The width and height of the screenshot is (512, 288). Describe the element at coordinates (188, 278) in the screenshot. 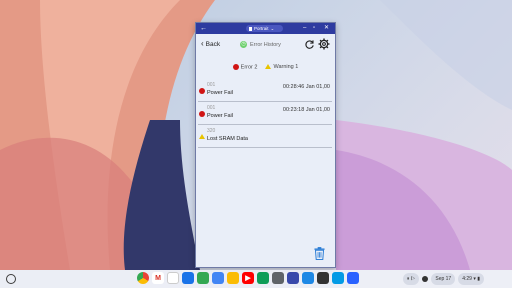

I see `files-icon` at that location.